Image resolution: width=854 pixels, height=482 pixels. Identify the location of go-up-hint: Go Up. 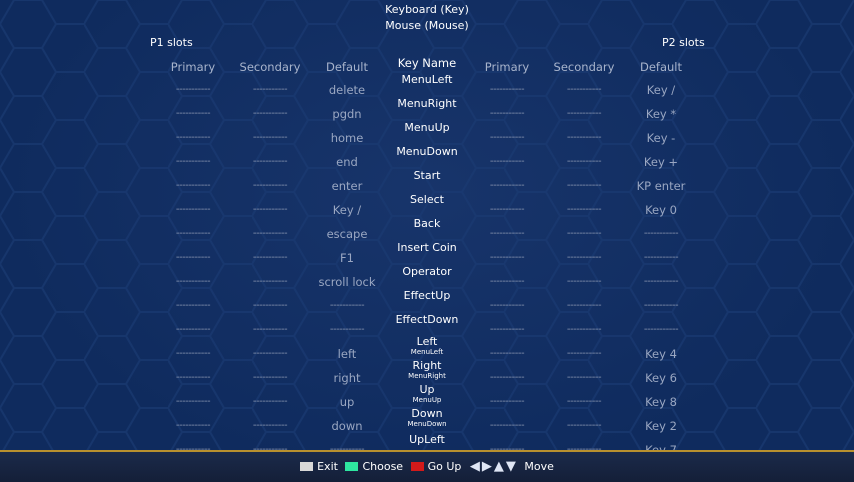
(436, 466).